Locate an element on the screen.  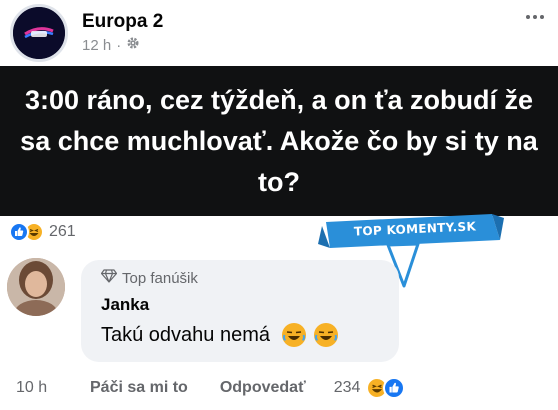
post-time: 12 h is located at coordinates (96, 45).